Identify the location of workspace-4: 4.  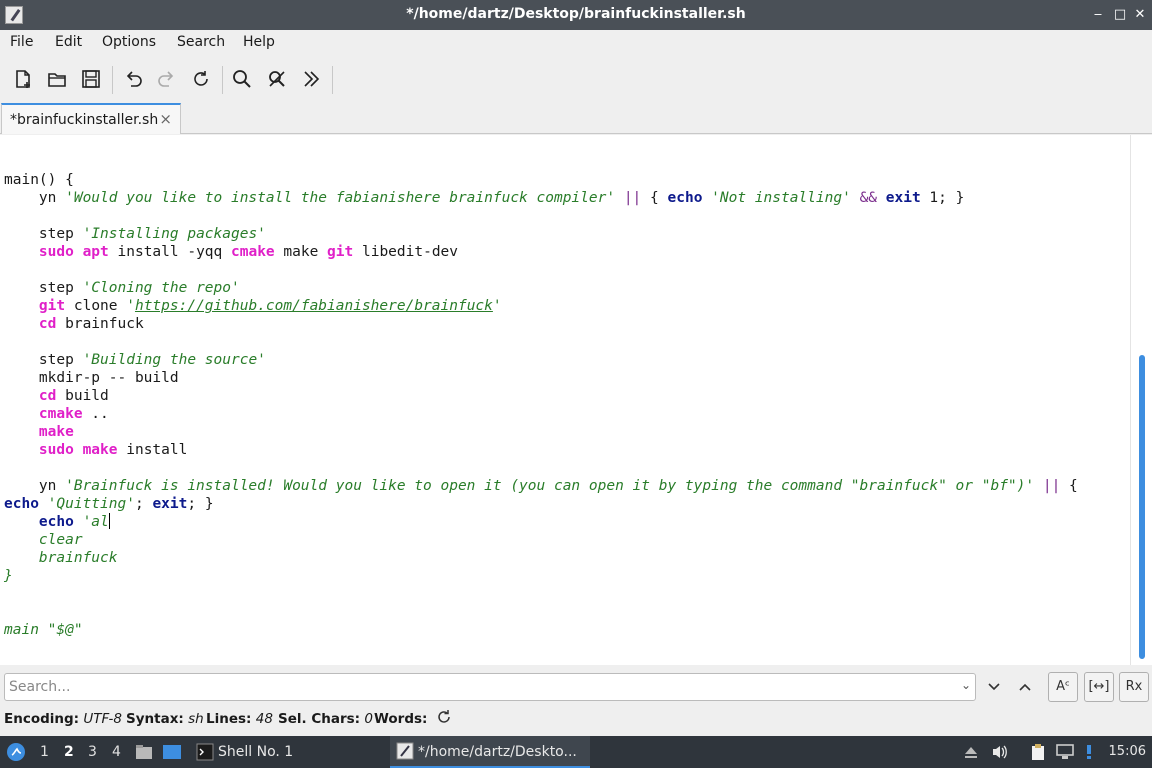
(116, 752).